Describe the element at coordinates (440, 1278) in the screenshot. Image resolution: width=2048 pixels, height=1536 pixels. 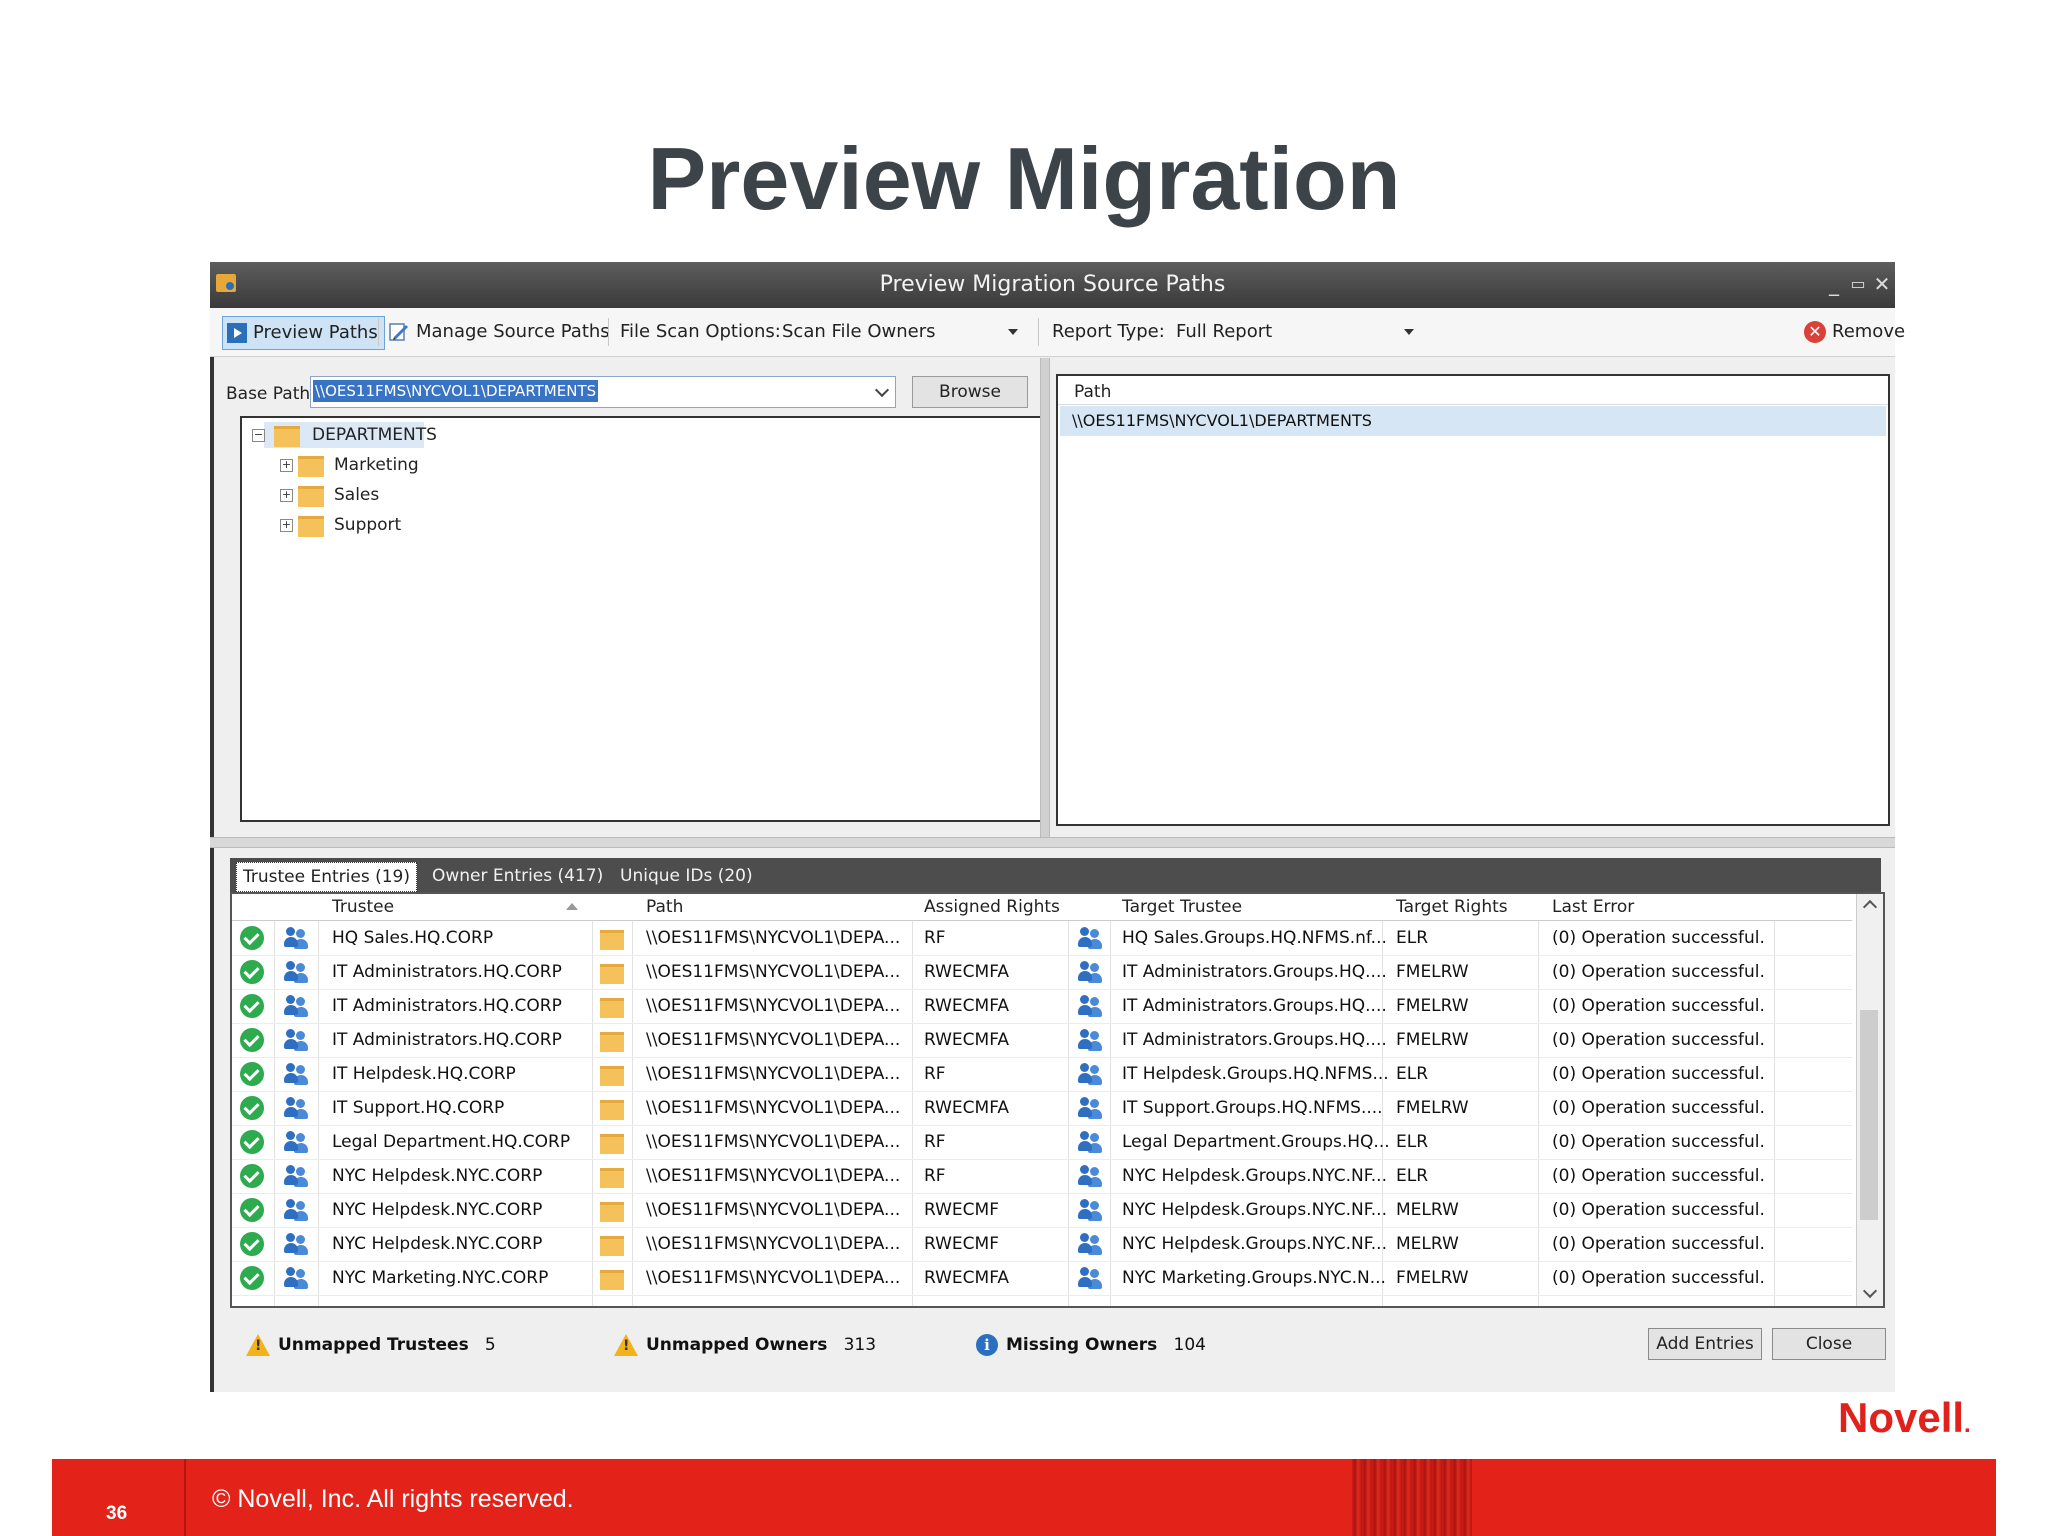
I see `cell-trustee: NYC Marketing.NYC.CORP` at that location.